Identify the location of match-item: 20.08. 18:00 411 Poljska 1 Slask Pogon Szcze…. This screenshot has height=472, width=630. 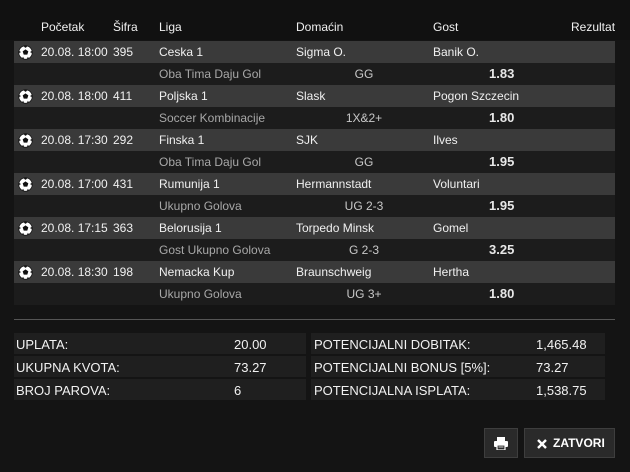
(314, 107).